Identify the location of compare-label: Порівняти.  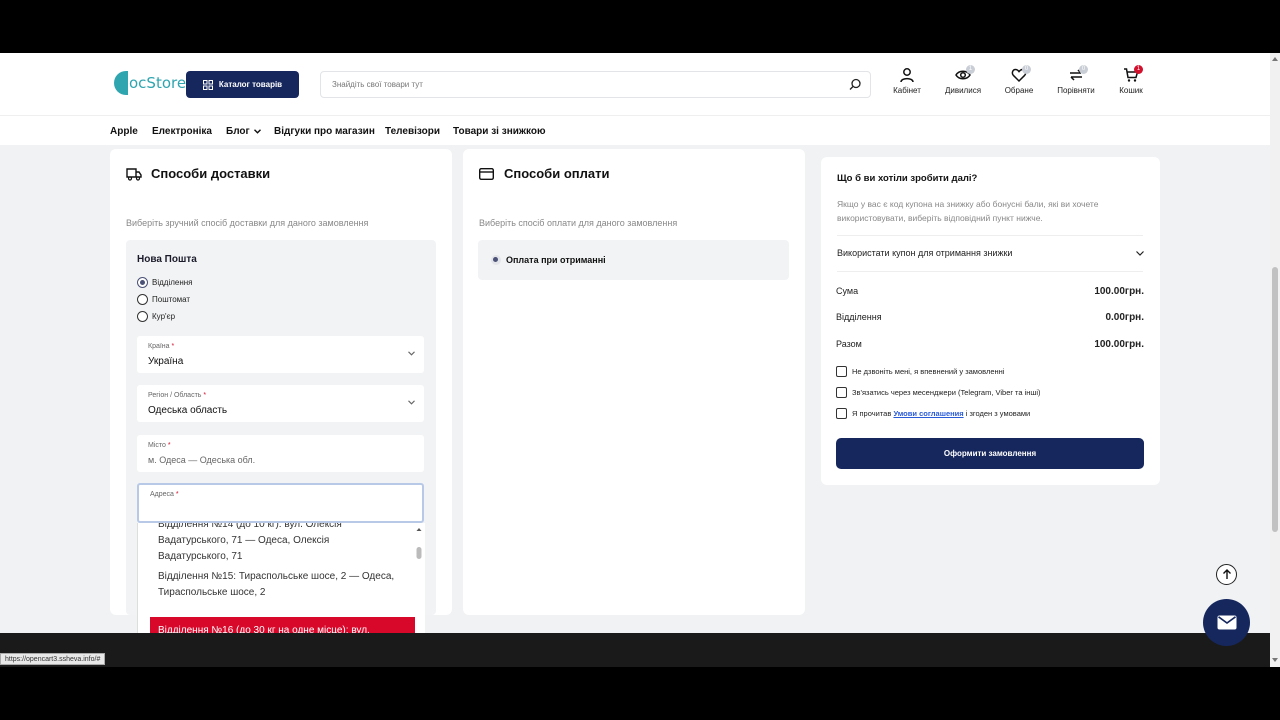
(1076, 90).